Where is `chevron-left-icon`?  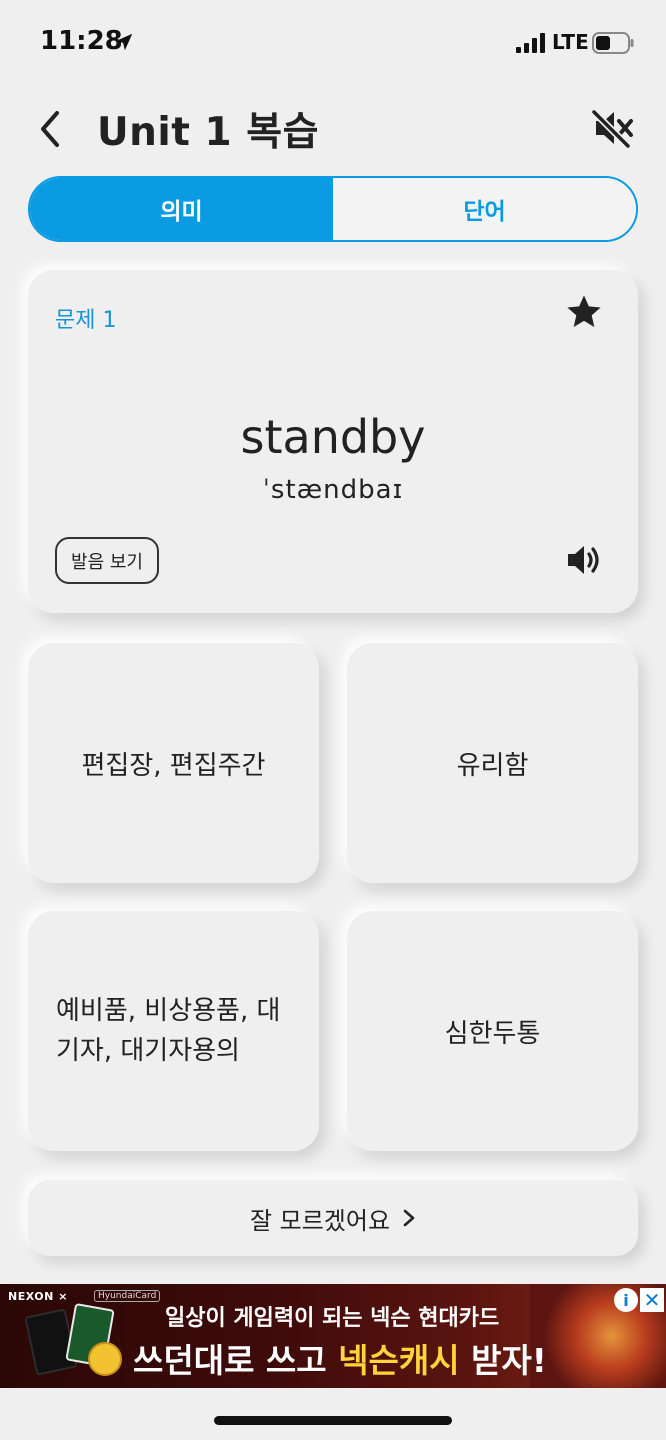 chevron-left-icon is located at coordinates (50, 129).